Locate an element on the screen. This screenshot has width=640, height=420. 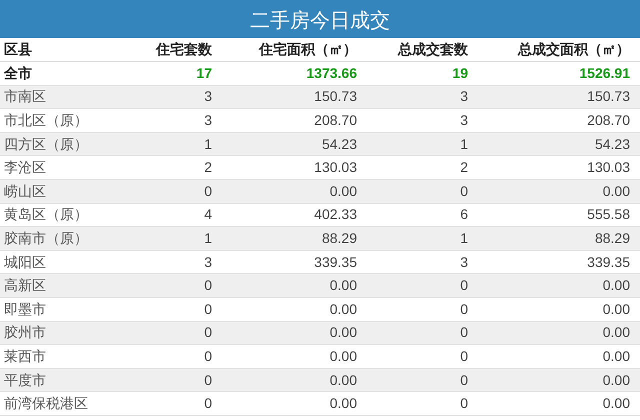
column-header: 住宅面积（㎡） is located at coordinates (307, 49).